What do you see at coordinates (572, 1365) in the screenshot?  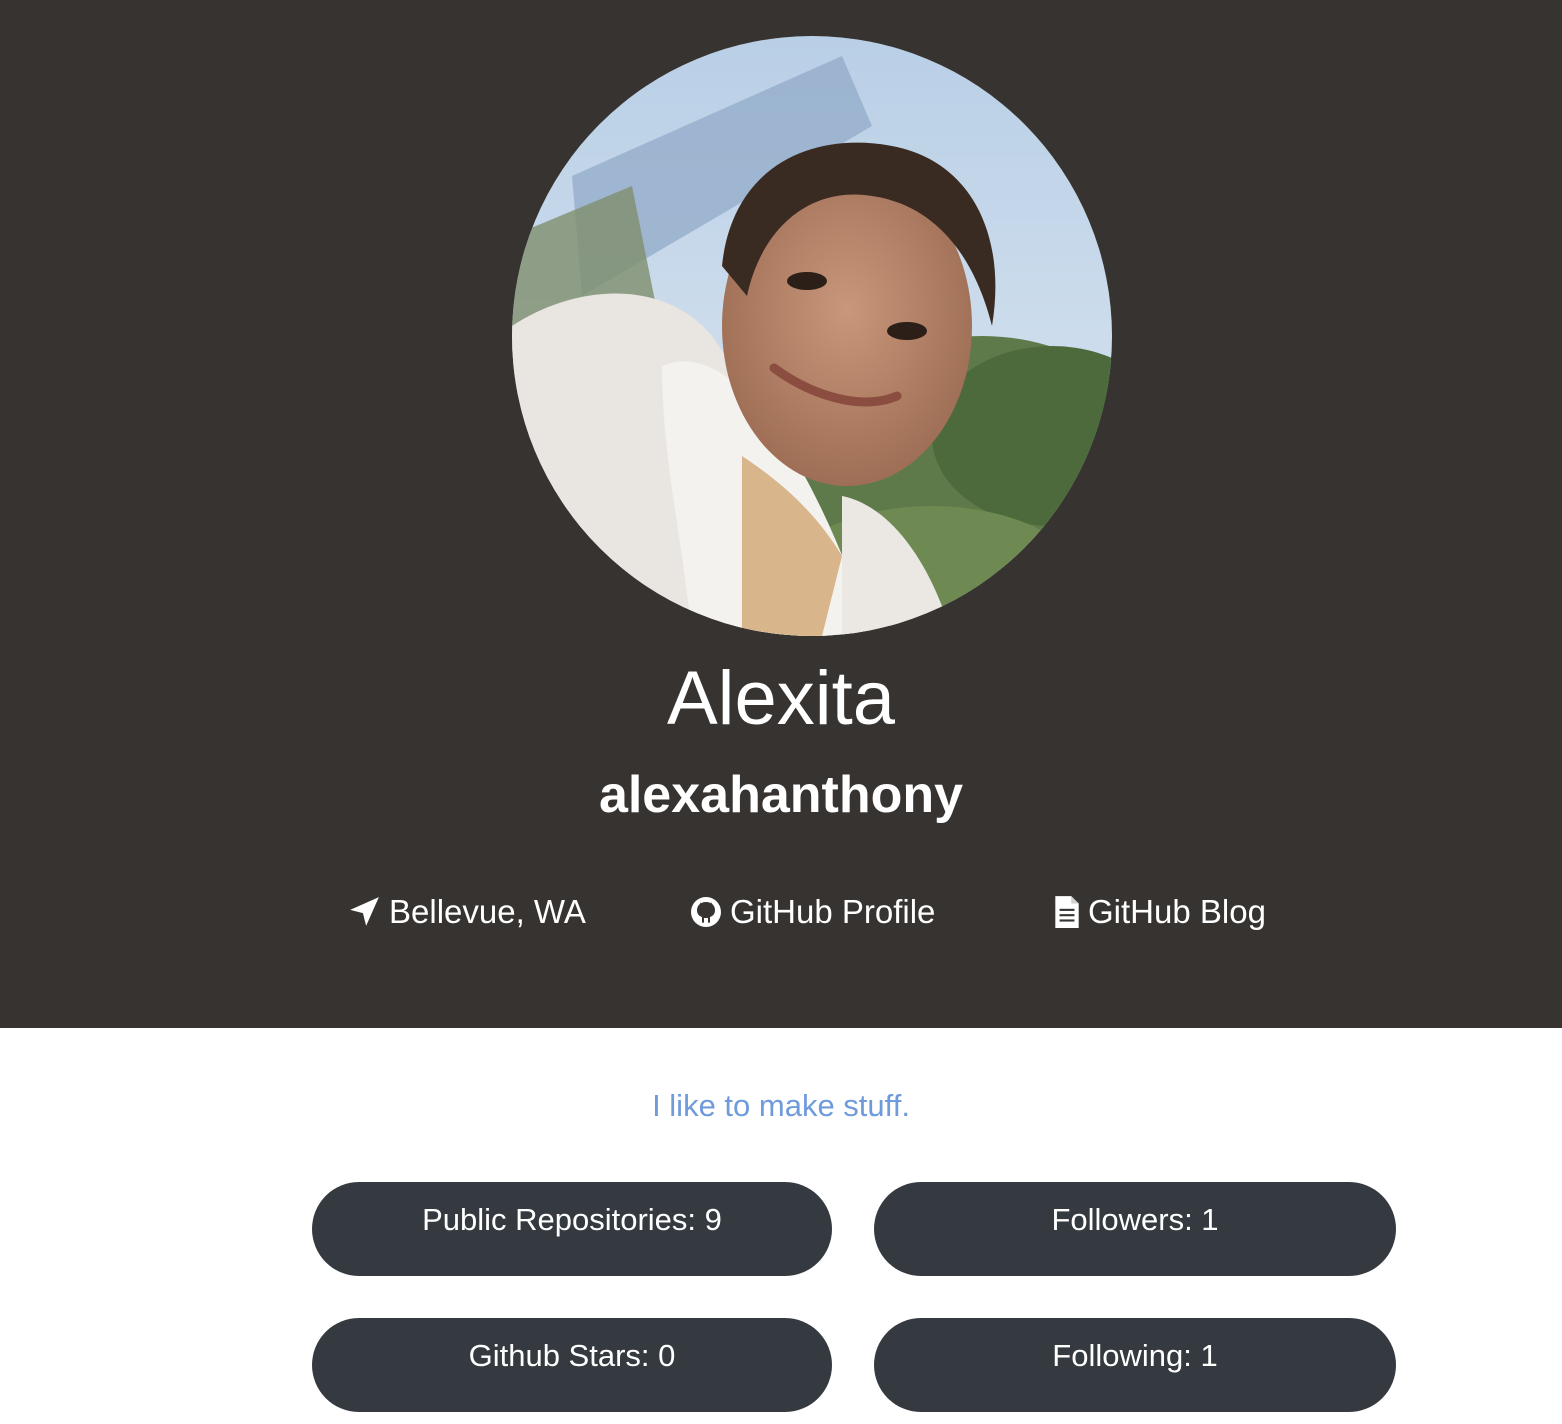 I see `github-stars-badge: Github Stars: 0` at bounding box center [572, 1365].